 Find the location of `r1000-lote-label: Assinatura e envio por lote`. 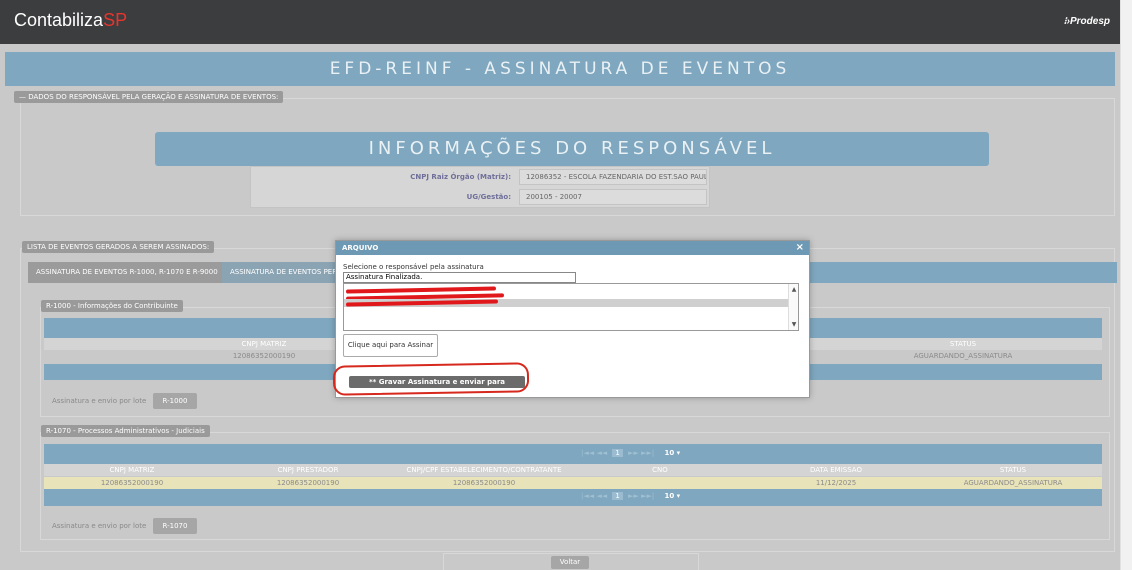

r1000-lote-label: Assinatura e envio por lote is located at coordinates (99, 401).